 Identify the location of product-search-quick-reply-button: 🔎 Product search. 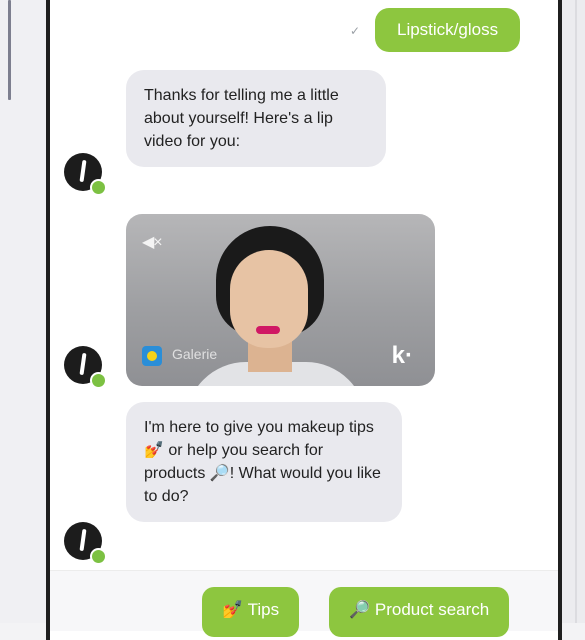
(419, 612).